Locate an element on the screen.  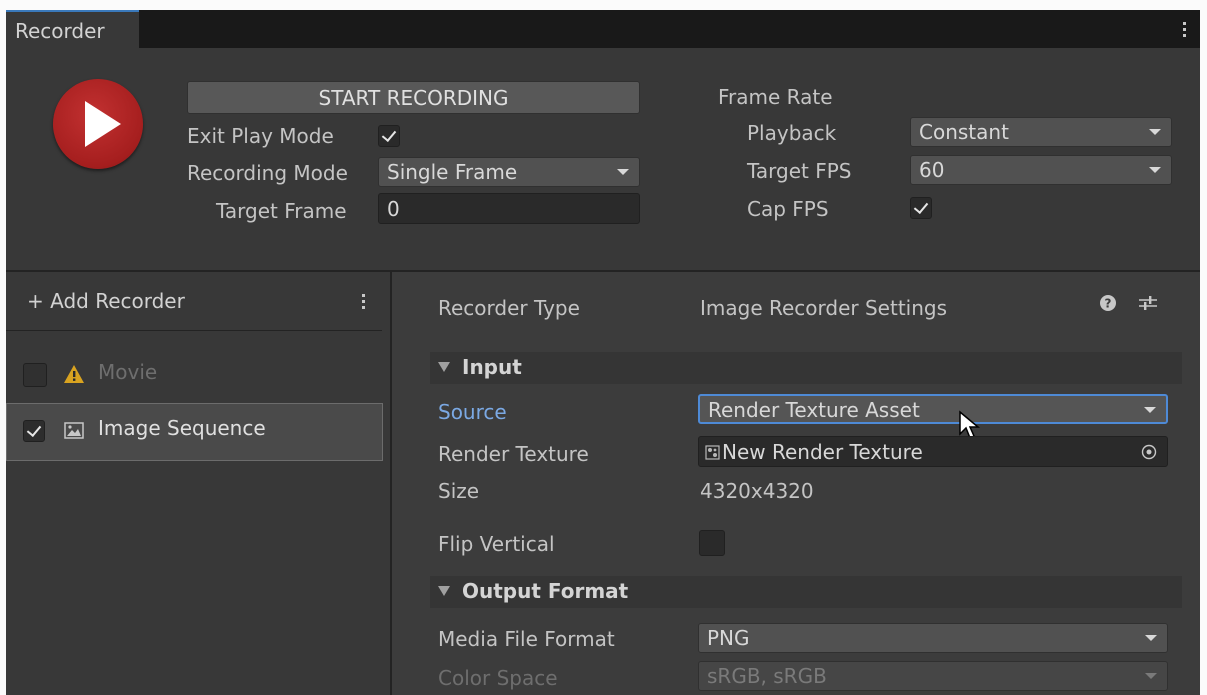
cap-fps-label: Cap FPS is located at coordinates (788, 209).